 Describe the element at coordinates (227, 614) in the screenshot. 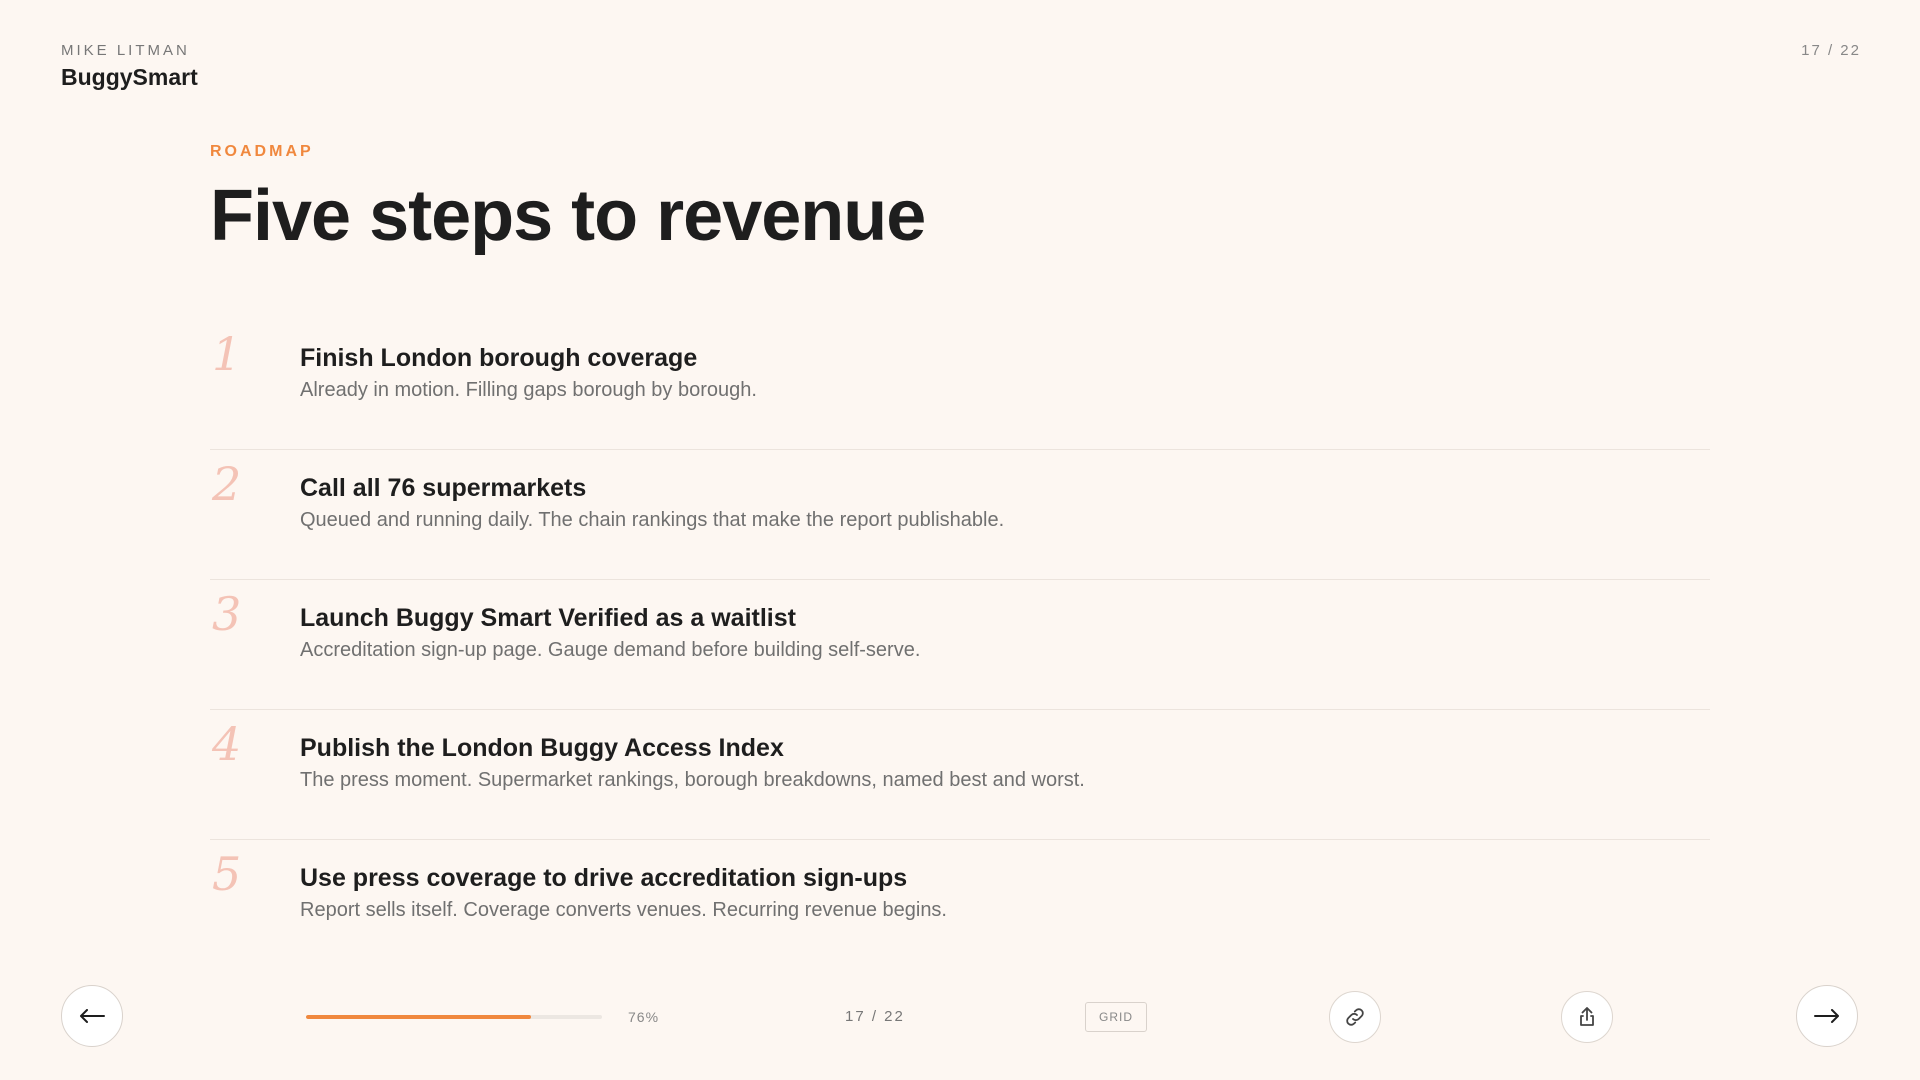

I see `step-number: 3` at that location.